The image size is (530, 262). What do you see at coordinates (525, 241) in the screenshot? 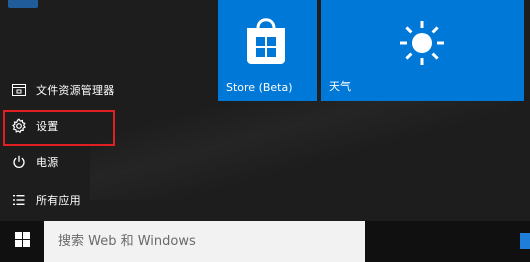
I see `tray-icon` at bounding box center [525, 241].